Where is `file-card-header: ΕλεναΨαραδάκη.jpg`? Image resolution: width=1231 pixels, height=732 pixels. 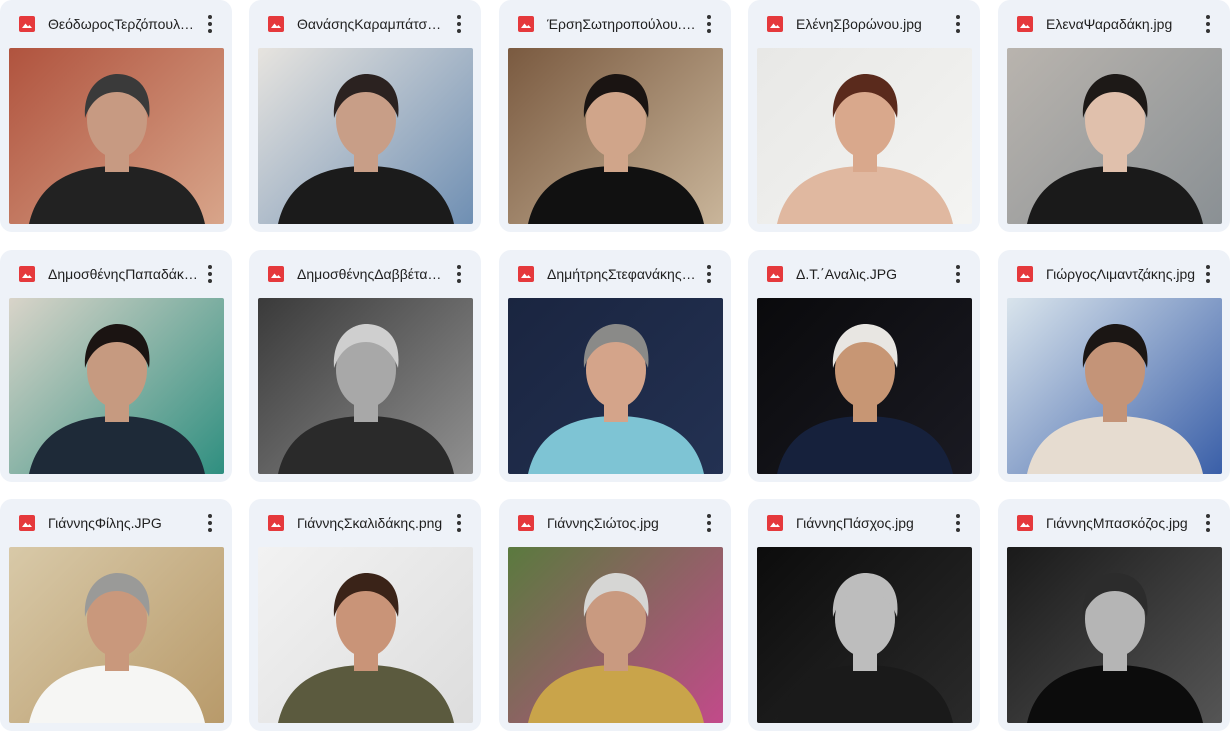 file-card-header: ΕλεναΨαραδάκη.jpg is located at coordinates (1114, 24).